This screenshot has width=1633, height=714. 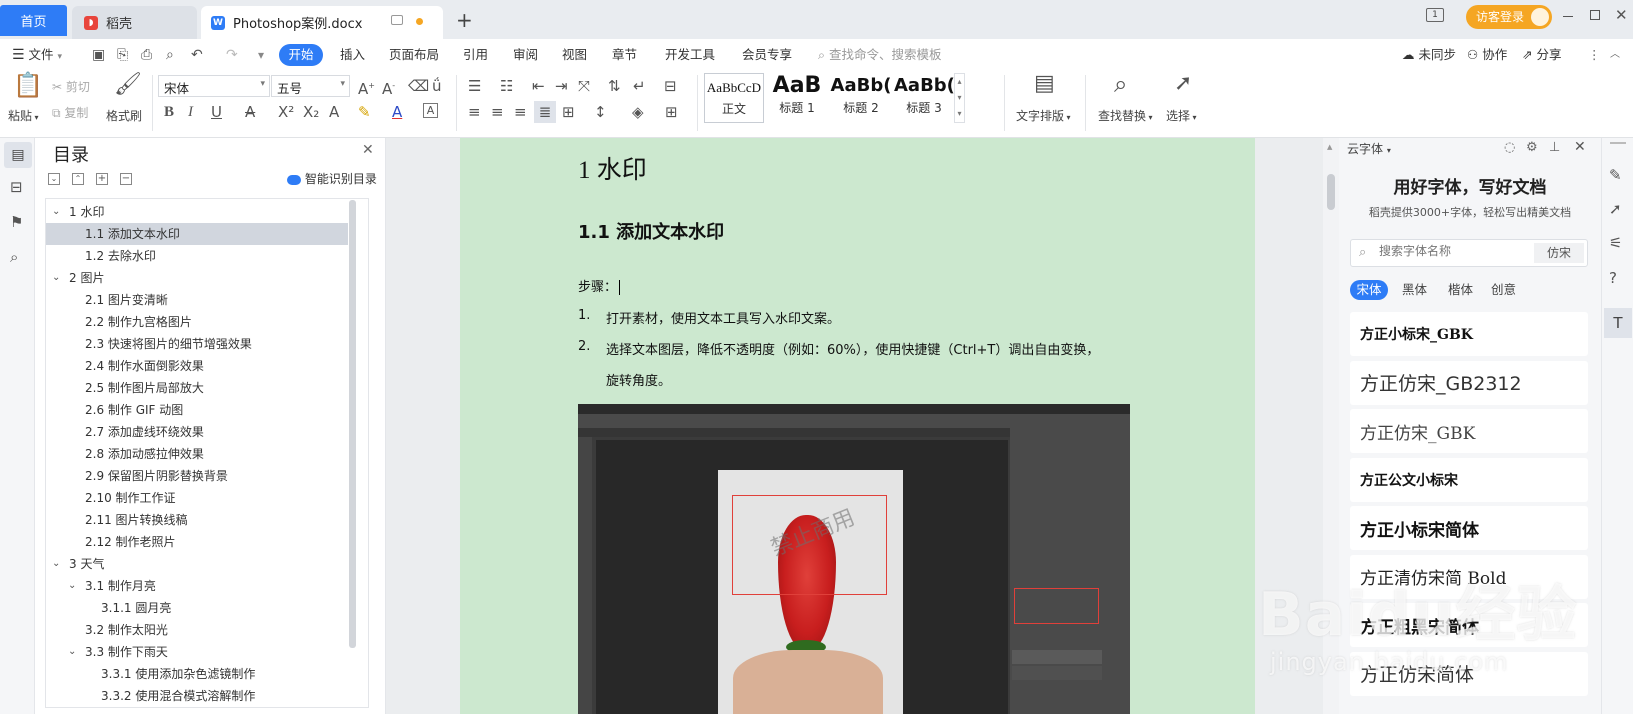 What do you see at coordinates (197, 344) in the screenshot?
I see `toc-item: 2.3 快速将图片的细节增强效果` at bounding box center [197, 344].